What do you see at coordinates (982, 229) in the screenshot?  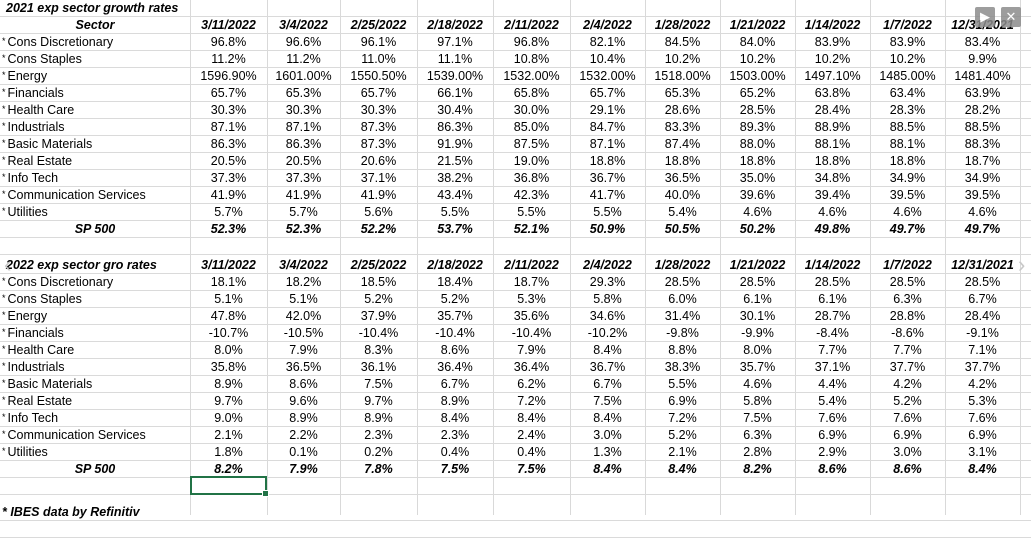 I see `total-value: 49.7%` at bounding box center [982, 229].